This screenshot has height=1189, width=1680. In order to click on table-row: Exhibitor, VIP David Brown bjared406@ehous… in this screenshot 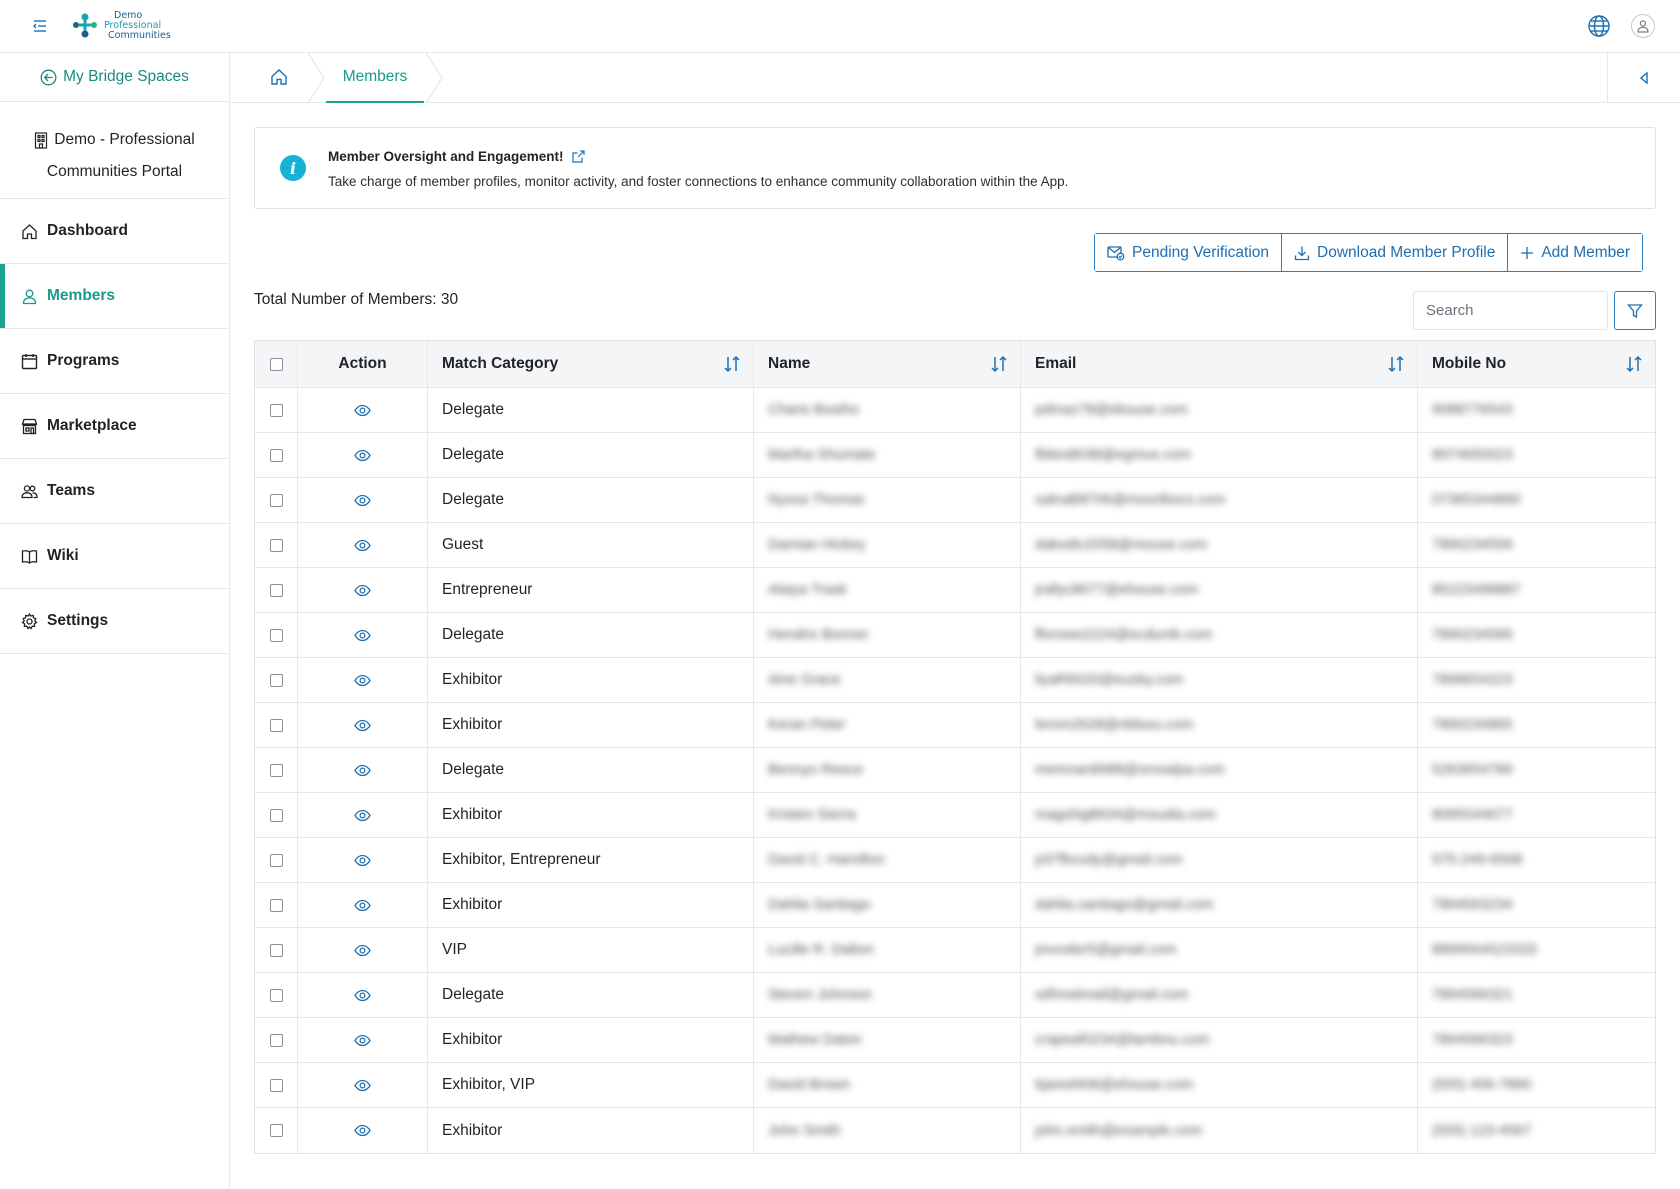, I will do `click(955, 1085)`.